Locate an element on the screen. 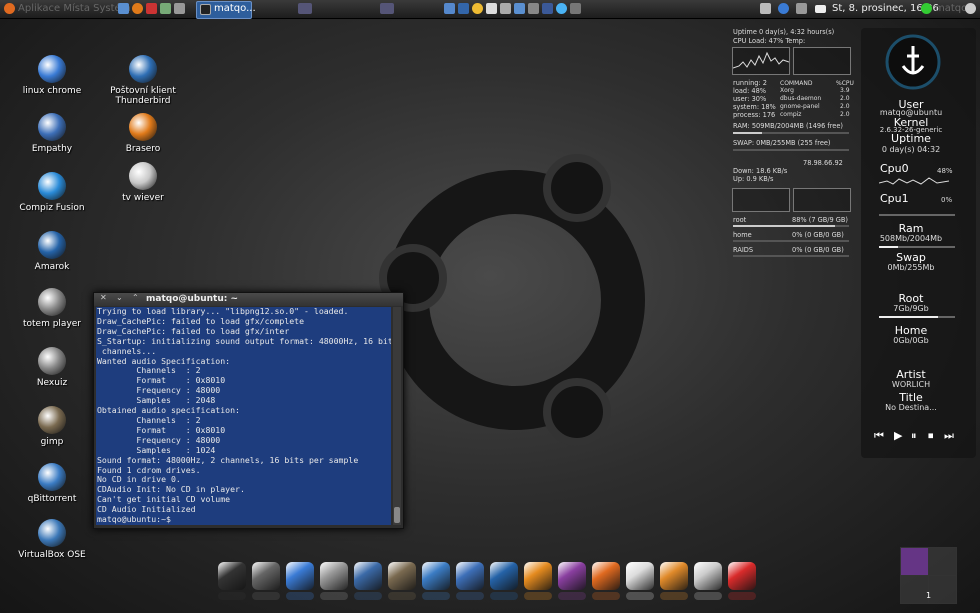 Image resolution: width=980 pixels, height=613 pixels. dock is located at coordinates (490, 578).